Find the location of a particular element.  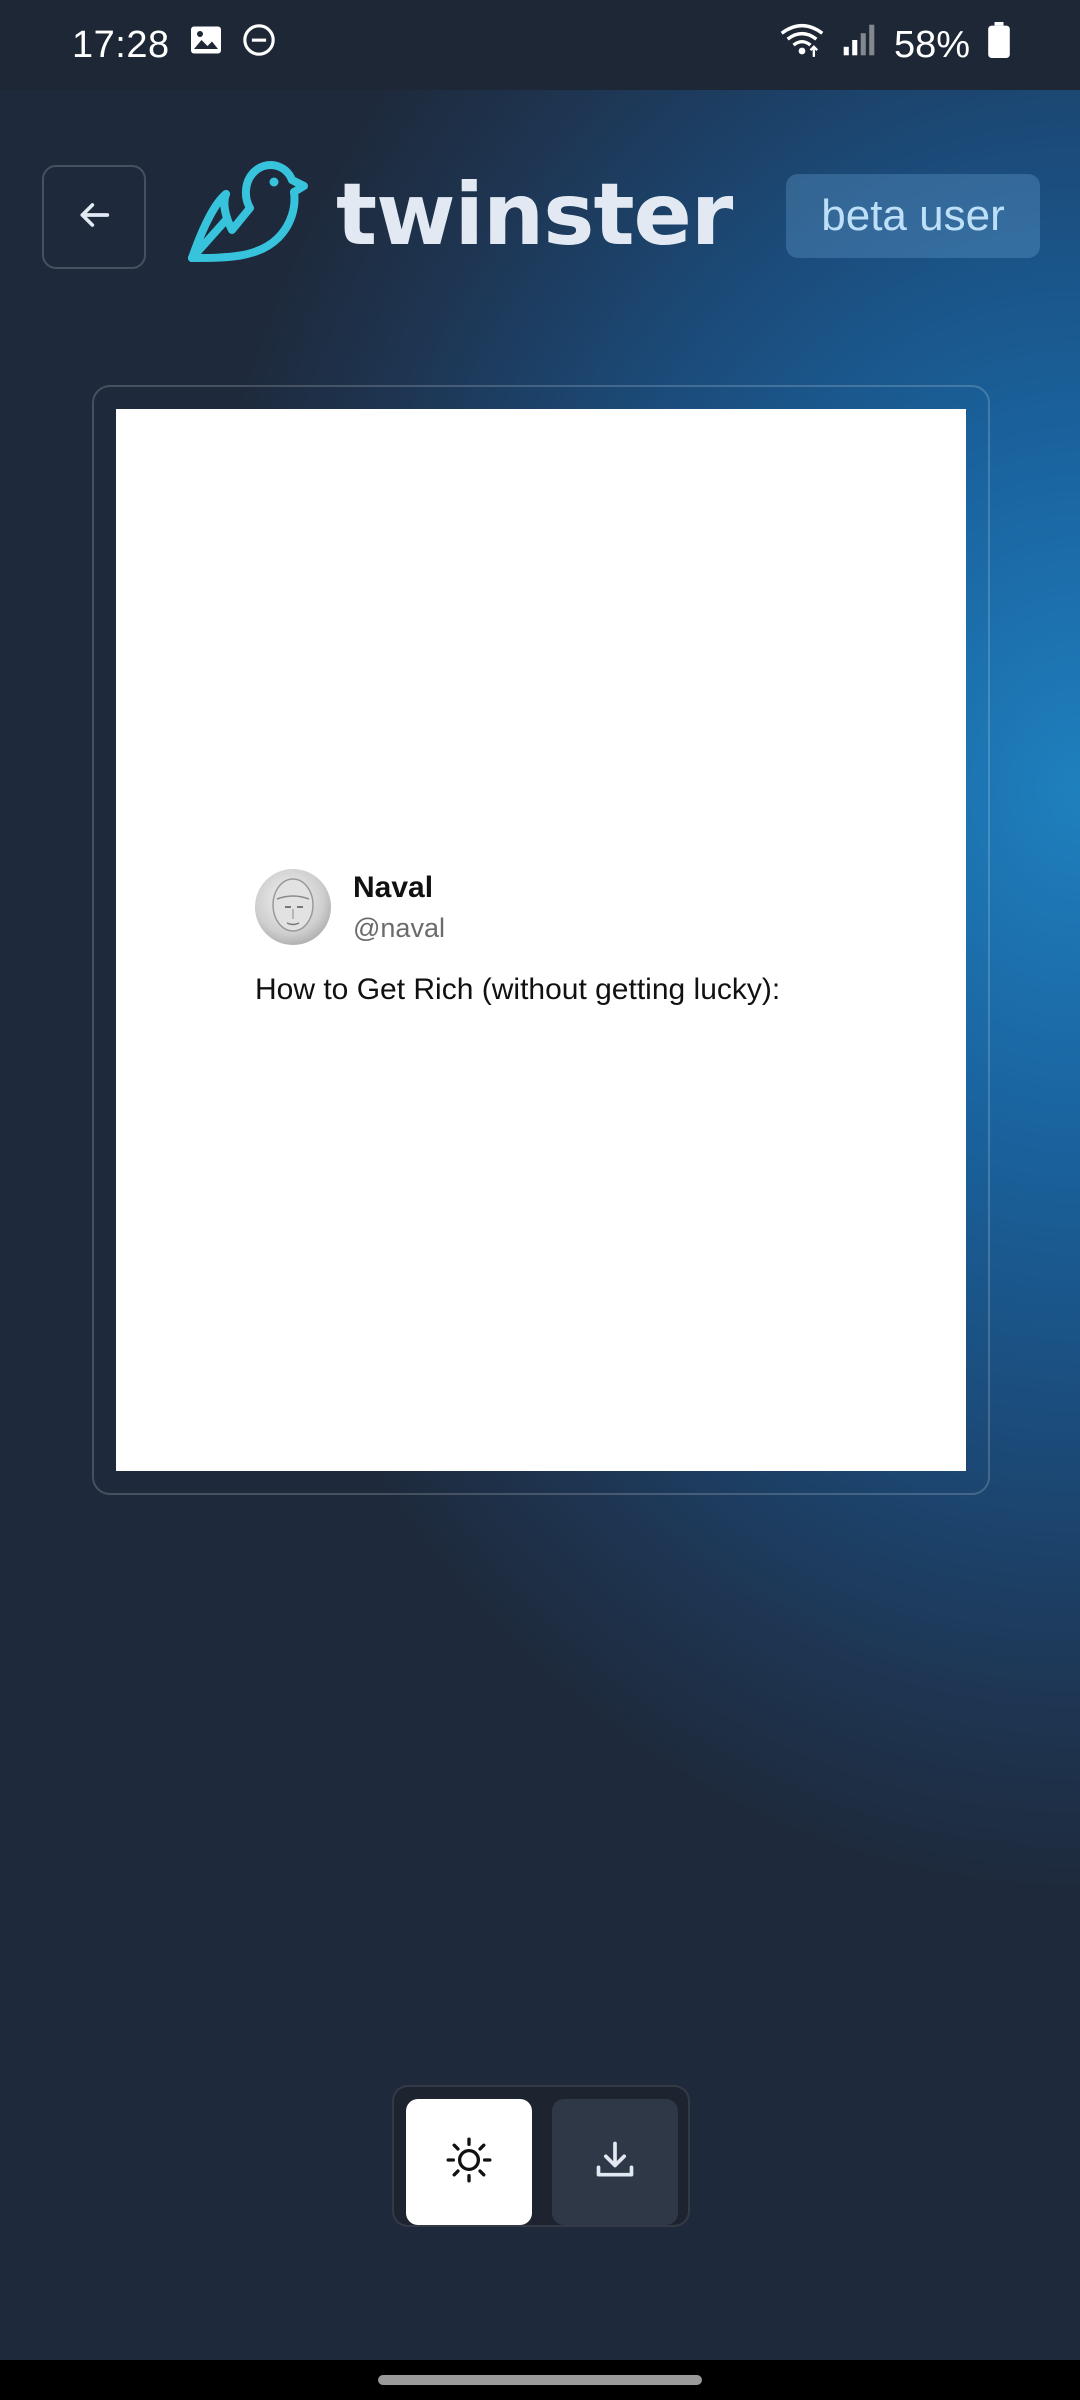

wifi-icon is located at coordinates (802, 45).